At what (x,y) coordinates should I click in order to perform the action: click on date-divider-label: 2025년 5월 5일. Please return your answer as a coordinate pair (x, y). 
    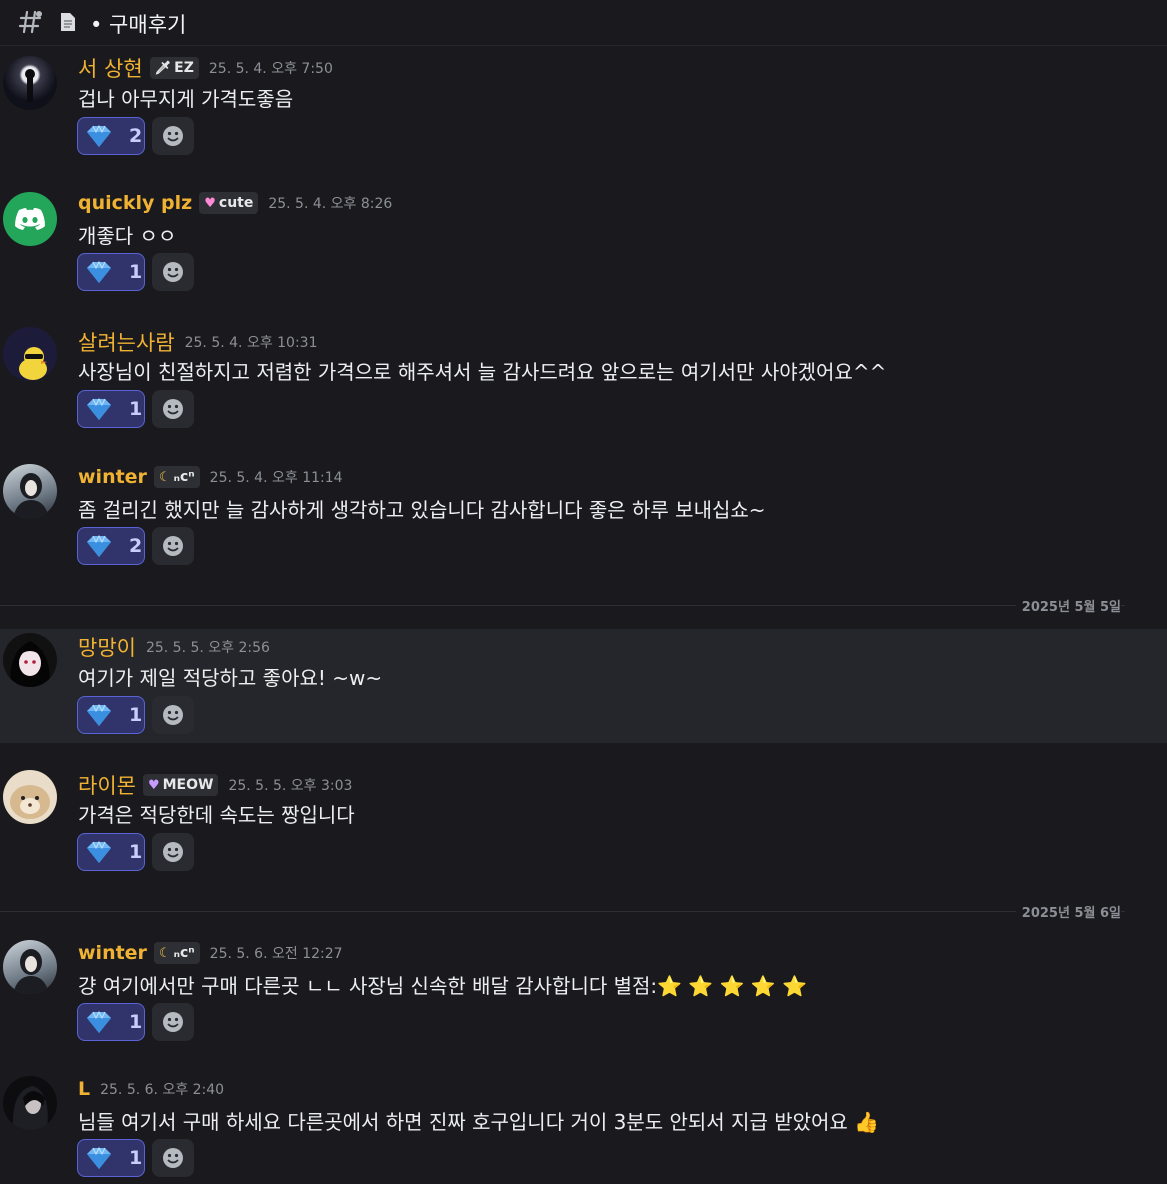
    Looking at the image, I should click on (1068, 605).